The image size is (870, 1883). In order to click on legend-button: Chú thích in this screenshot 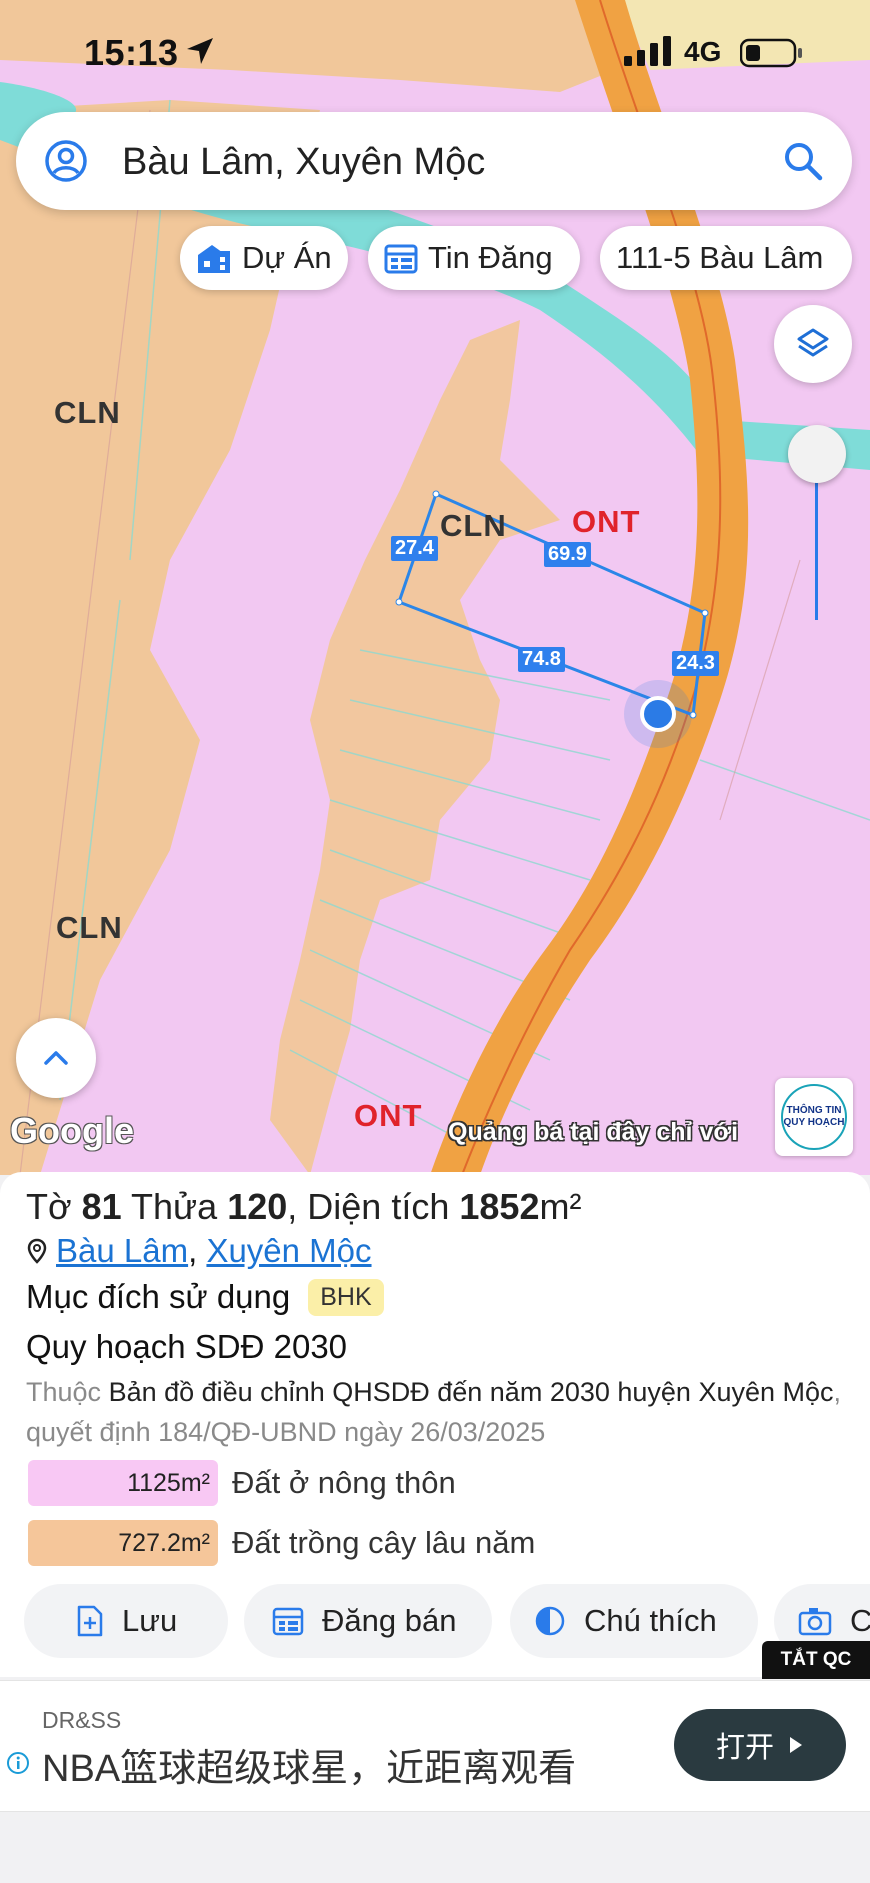, I will do `click(634, 1621)`.